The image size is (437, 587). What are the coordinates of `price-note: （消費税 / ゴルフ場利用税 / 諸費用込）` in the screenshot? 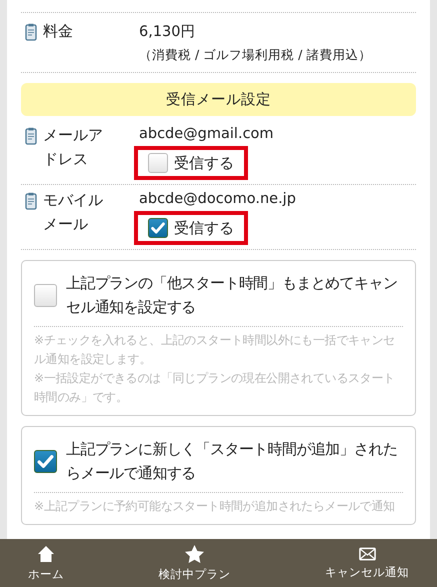 It's located at (255, 55).